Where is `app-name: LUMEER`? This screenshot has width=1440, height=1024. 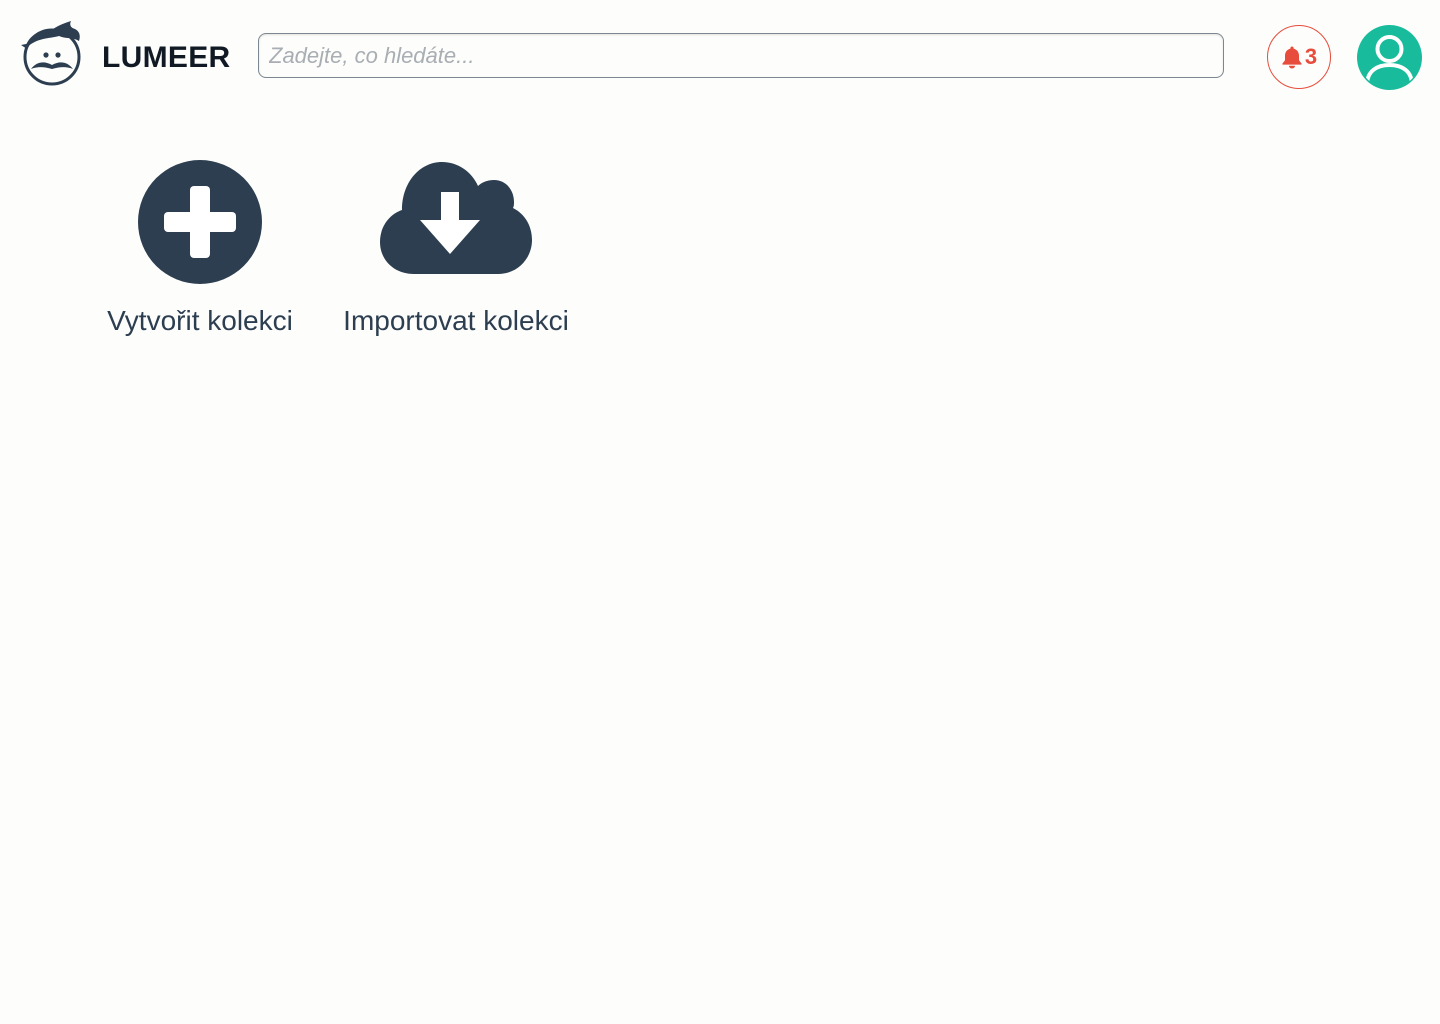 app-name: LUMEER is located at coordinates (166, 58).